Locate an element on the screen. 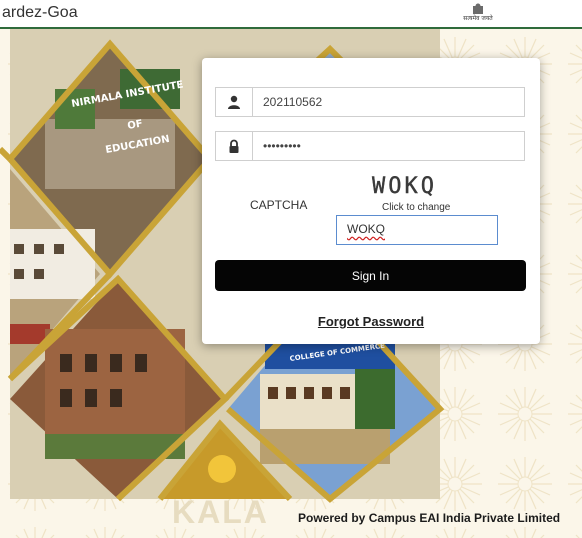 The image size is (582, 538). captcha-change-link: Click to change is located at coordinates (416, 207).